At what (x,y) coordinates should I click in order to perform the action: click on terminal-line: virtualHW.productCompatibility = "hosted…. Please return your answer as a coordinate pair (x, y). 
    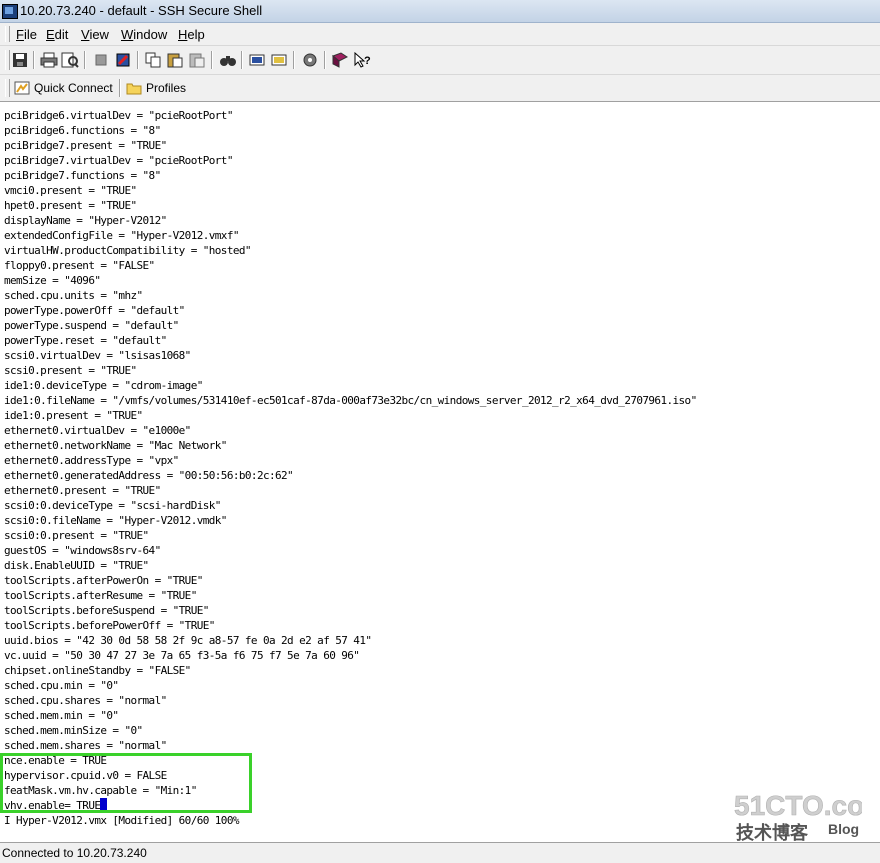
    Looking at the image, I should click on (128, 250).